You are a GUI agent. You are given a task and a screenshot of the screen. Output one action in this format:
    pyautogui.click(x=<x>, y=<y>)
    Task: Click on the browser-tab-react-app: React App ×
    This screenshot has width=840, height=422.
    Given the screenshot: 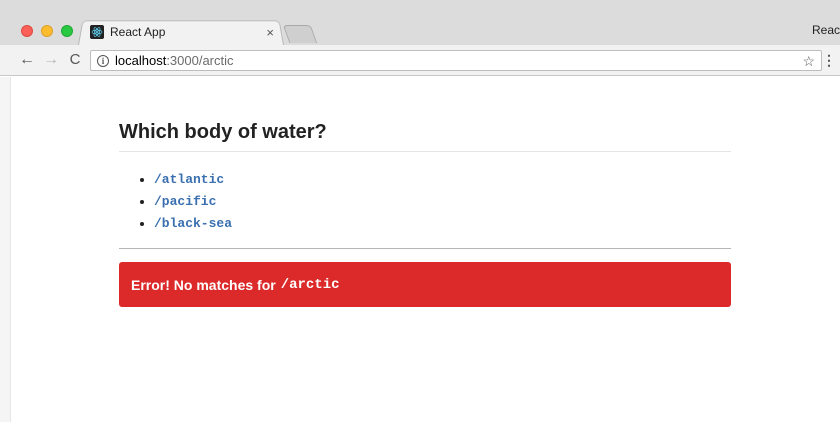 What is the action you would take?
    pyautogui.click(x=182, y=32)
    